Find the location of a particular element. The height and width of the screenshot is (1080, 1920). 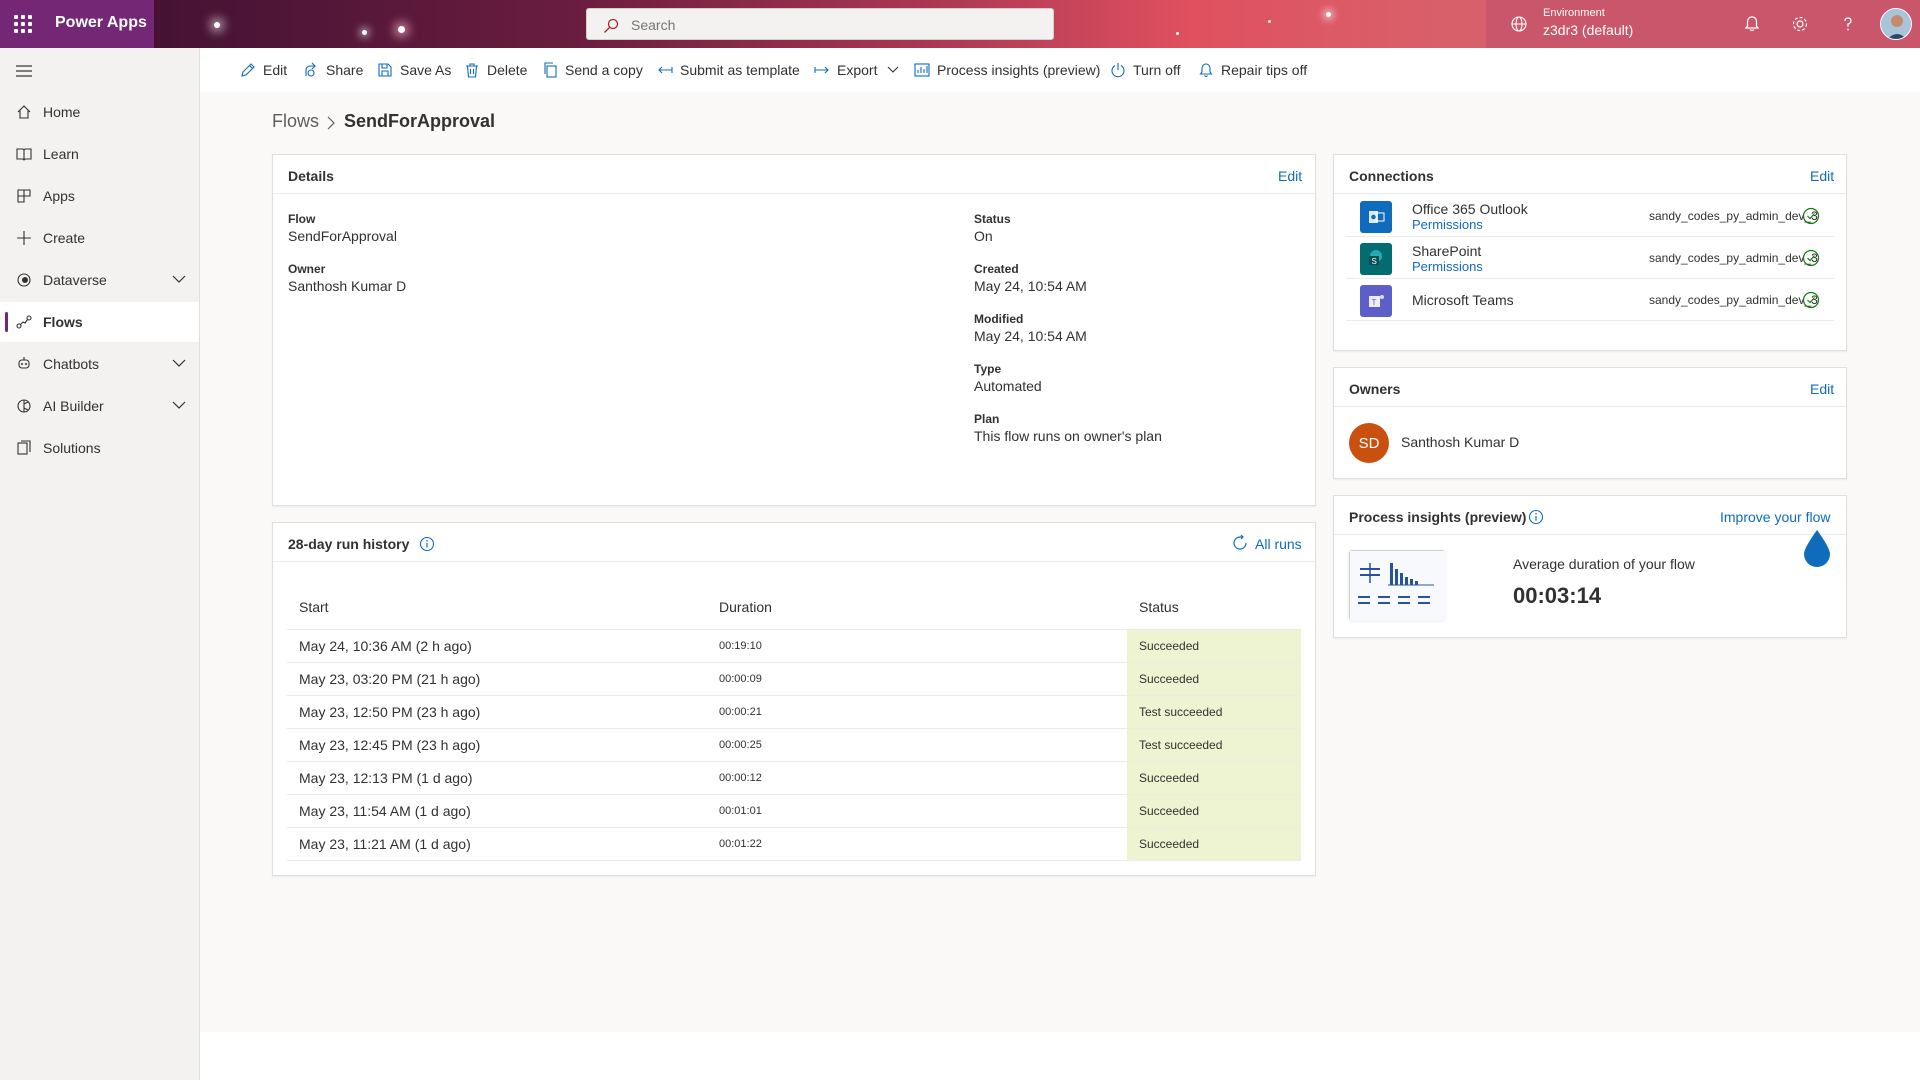

status-value: On is located at coordinates (983, 236).